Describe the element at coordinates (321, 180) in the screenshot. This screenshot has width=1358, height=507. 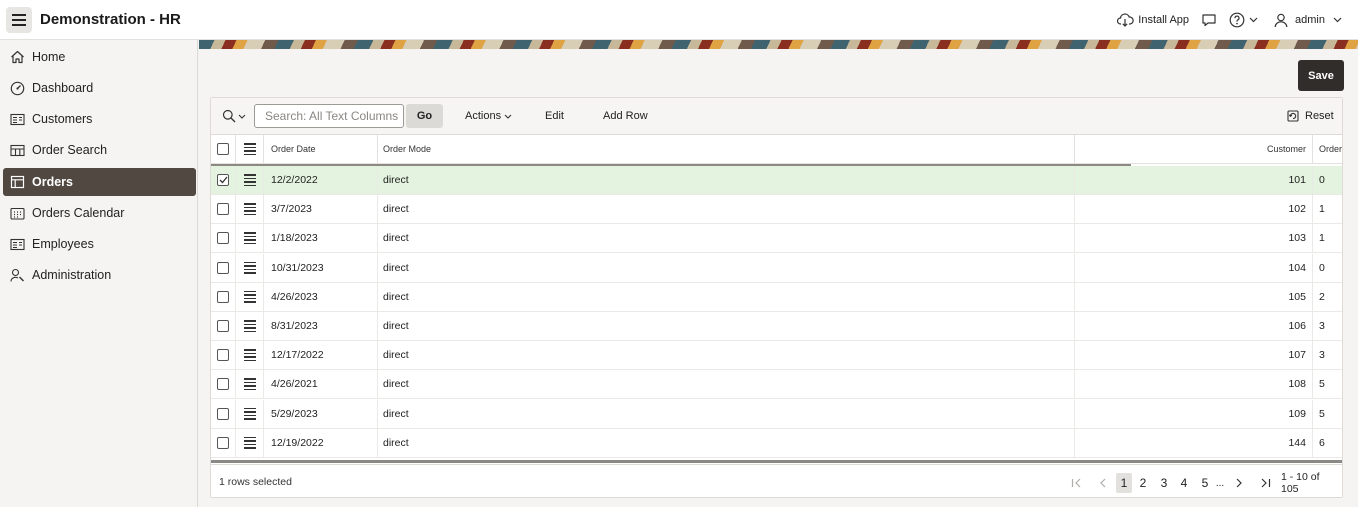
I see `order-date-cell: 12/2/2022` at that location.